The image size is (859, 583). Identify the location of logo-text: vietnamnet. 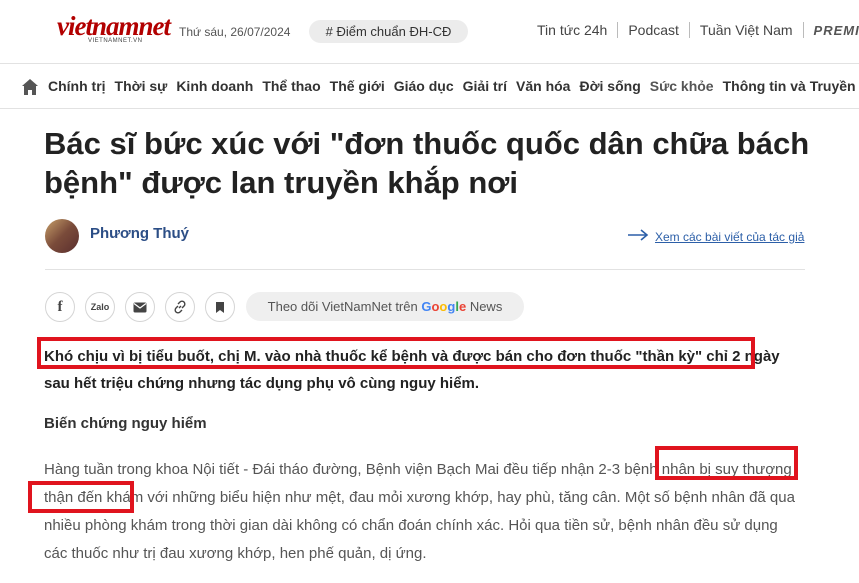
(114, 26).